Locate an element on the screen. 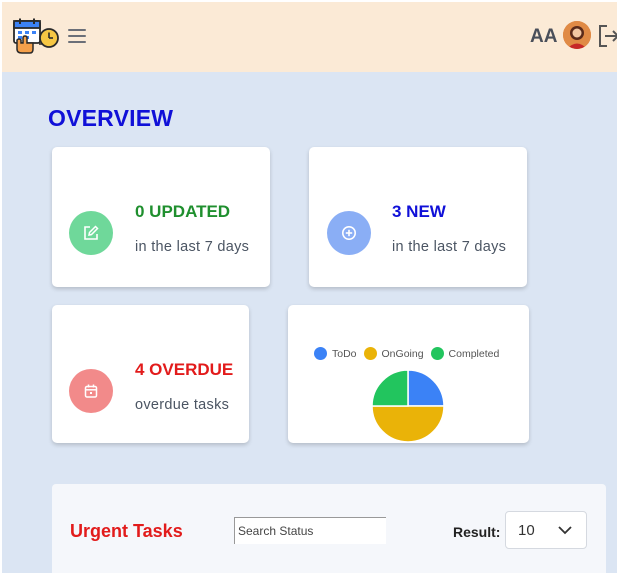  search-status-input is located at coordinates (310, 530).